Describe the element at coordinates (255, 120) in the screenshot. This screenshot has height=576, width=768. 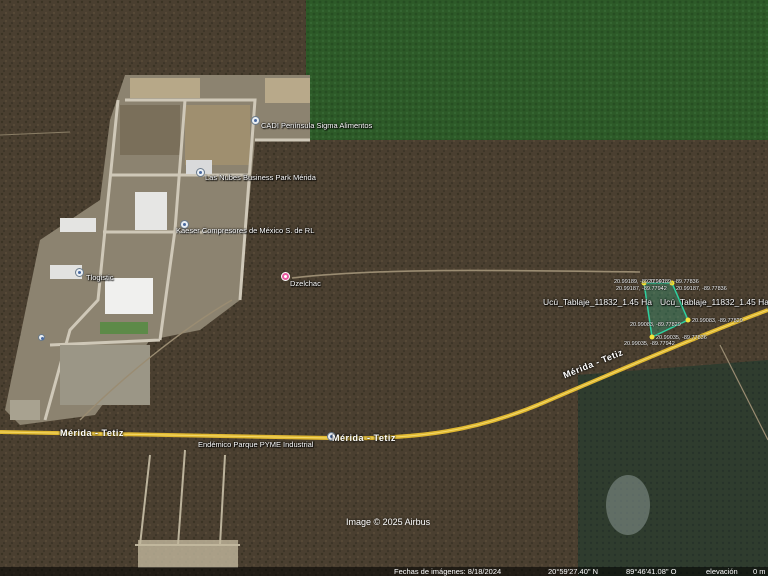
I see `cadi-pin-icon` at that location.